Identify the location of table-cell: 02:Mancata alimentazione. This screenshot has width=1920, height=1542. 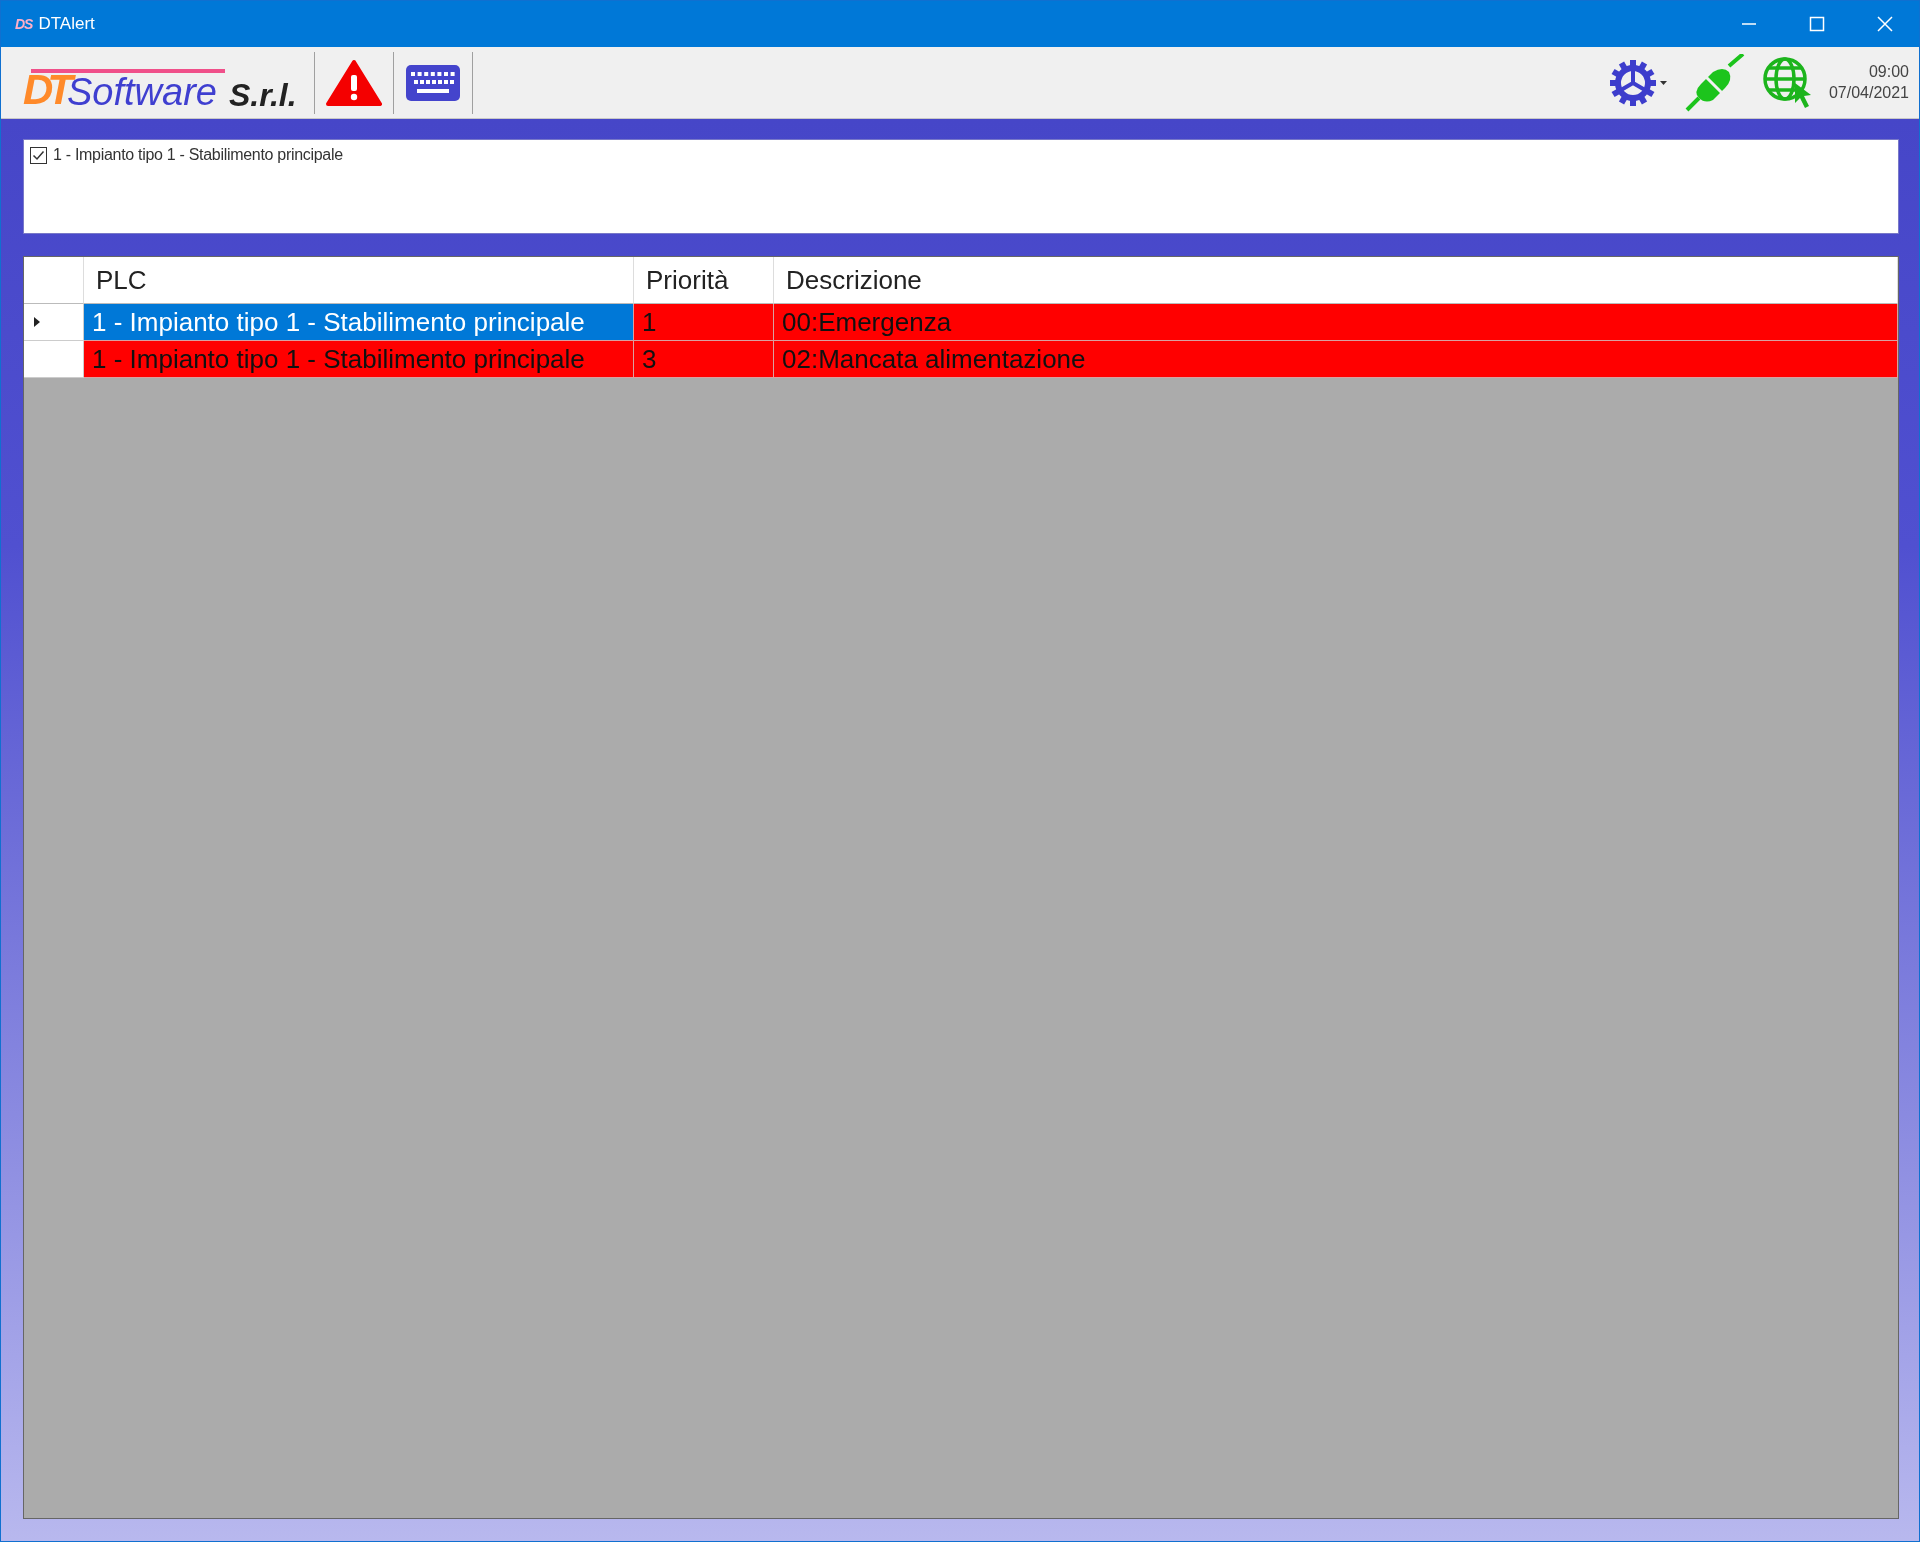
(1336, 359).